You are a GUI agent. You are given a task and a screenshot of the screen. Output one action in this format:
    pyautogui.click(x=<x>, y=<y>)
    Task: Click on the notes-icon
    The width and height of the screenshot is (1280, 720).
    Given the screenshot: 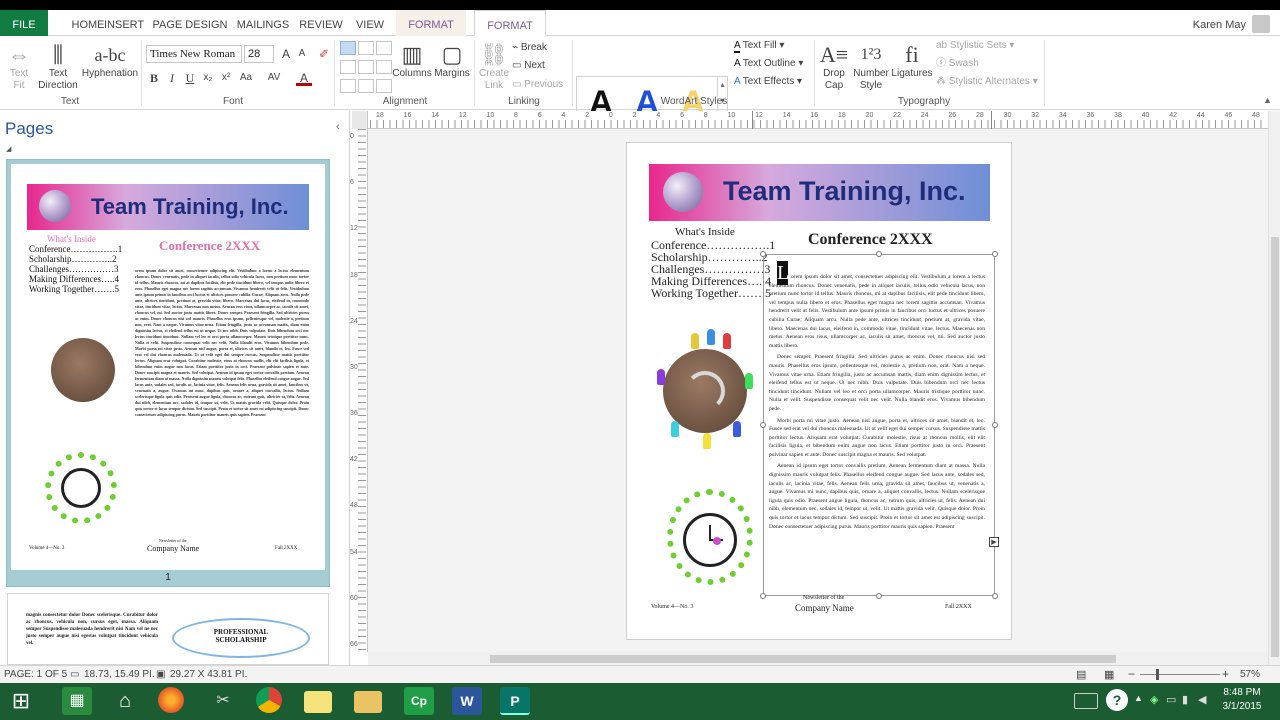 What is the action you would take?
    pyautogui.click(x=318, y=702)
    